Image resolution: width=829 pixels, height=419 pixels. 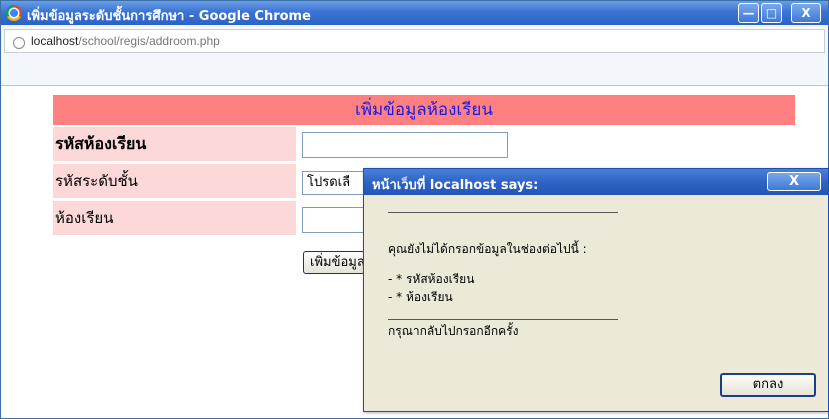 I want to click on minimize-button: —, so click(x=748, y=13).